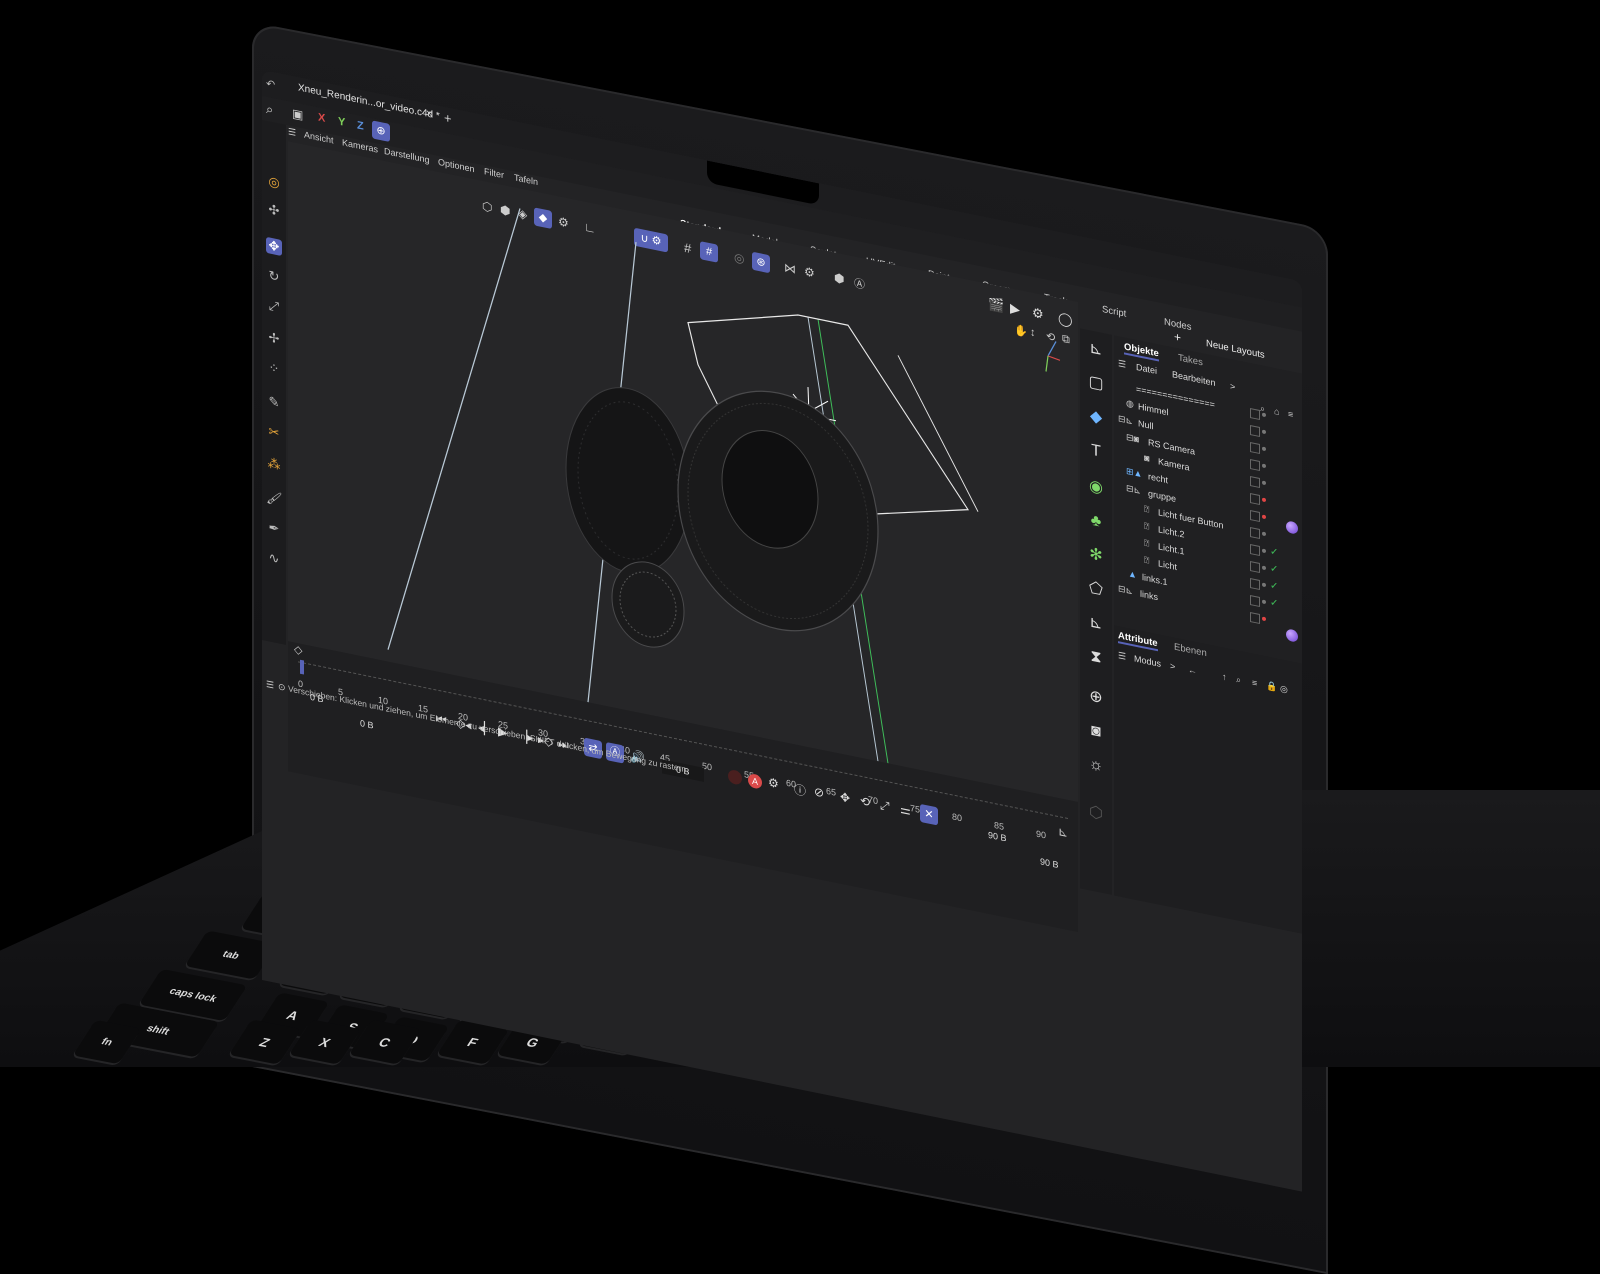 The height and width of the screenshot is (1274, 1600). Describe the element at coordinates (1053, 356) in the screenshot. I see `axis-gizmo` at that location.